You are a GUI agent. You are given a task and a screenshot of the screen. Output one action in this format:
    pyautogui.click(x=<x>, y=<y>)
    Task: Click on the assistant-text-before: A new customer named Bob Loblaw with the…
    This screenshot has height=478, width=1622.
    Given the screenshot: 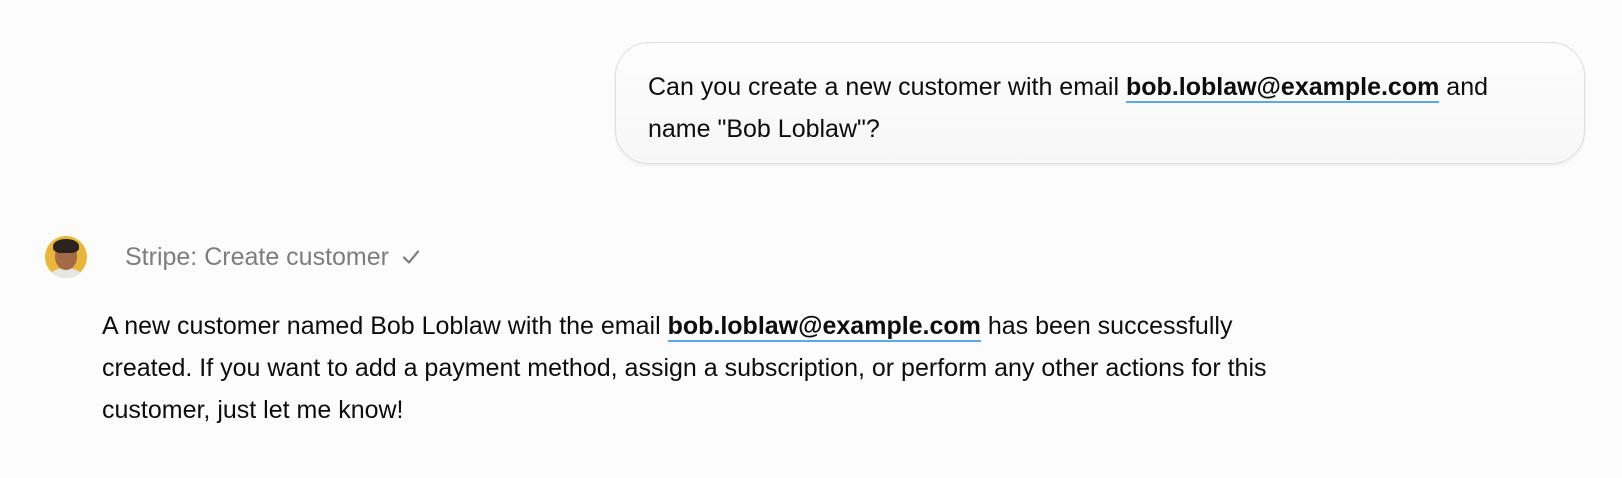 What is the action you would take?
    pyautogui.click(x=385, y=326)
    